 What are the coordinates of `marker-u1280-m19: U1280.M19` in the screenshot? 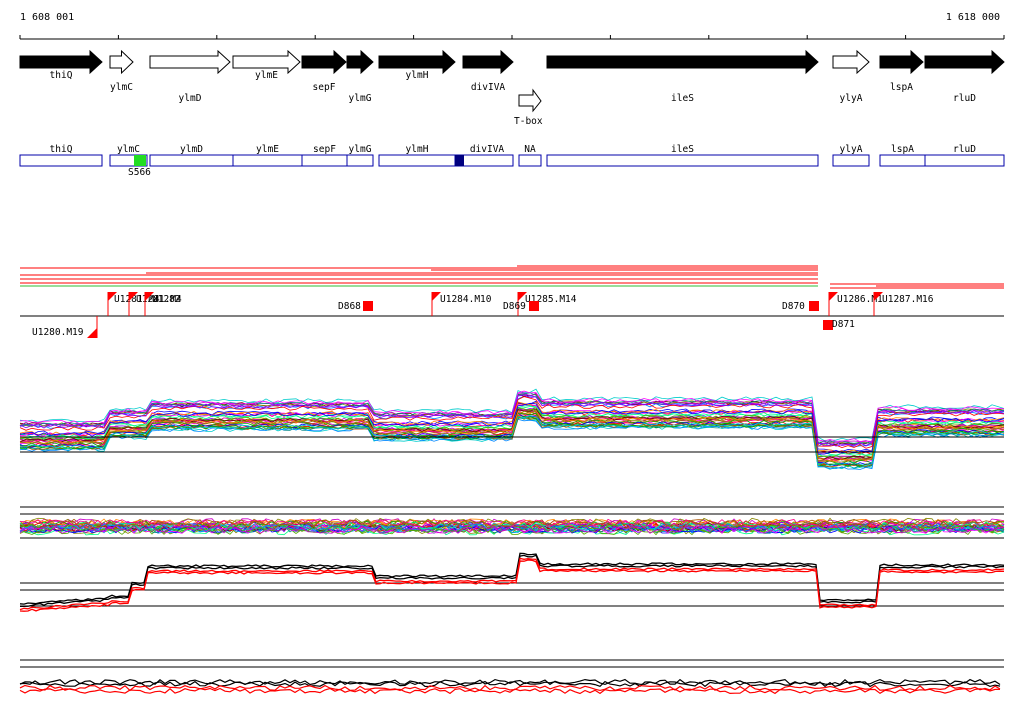 It's located at (65, 327).